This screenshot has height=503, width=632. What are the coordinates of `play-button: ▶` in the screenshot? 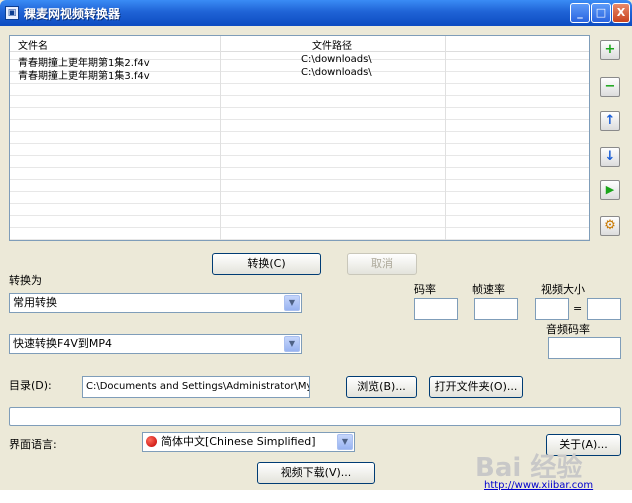 It's located at (610, 190).